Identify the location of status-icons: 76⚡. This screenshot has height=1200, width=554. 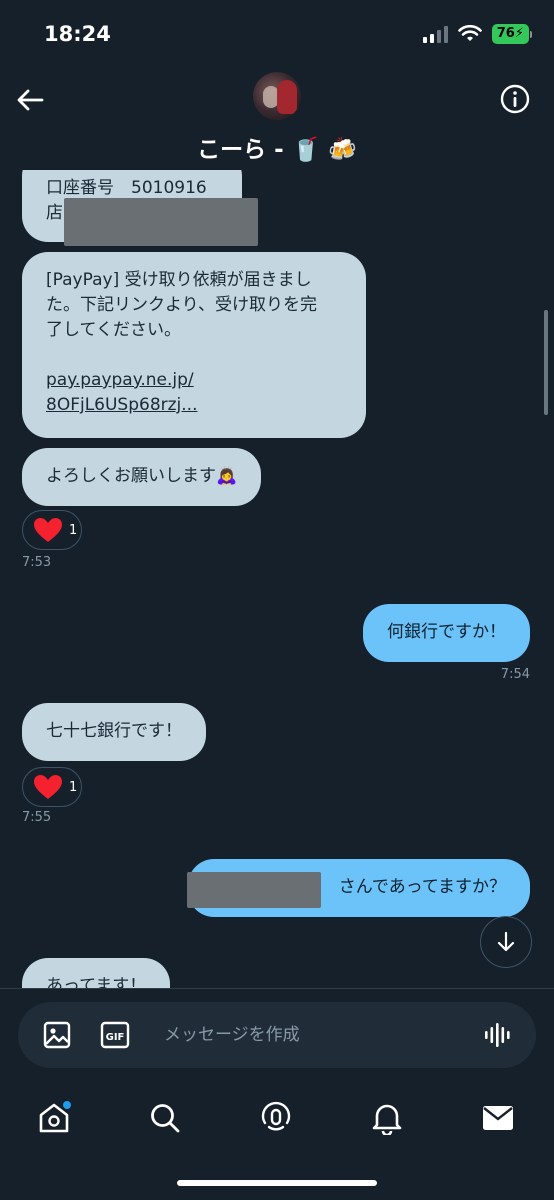
(477, 34).